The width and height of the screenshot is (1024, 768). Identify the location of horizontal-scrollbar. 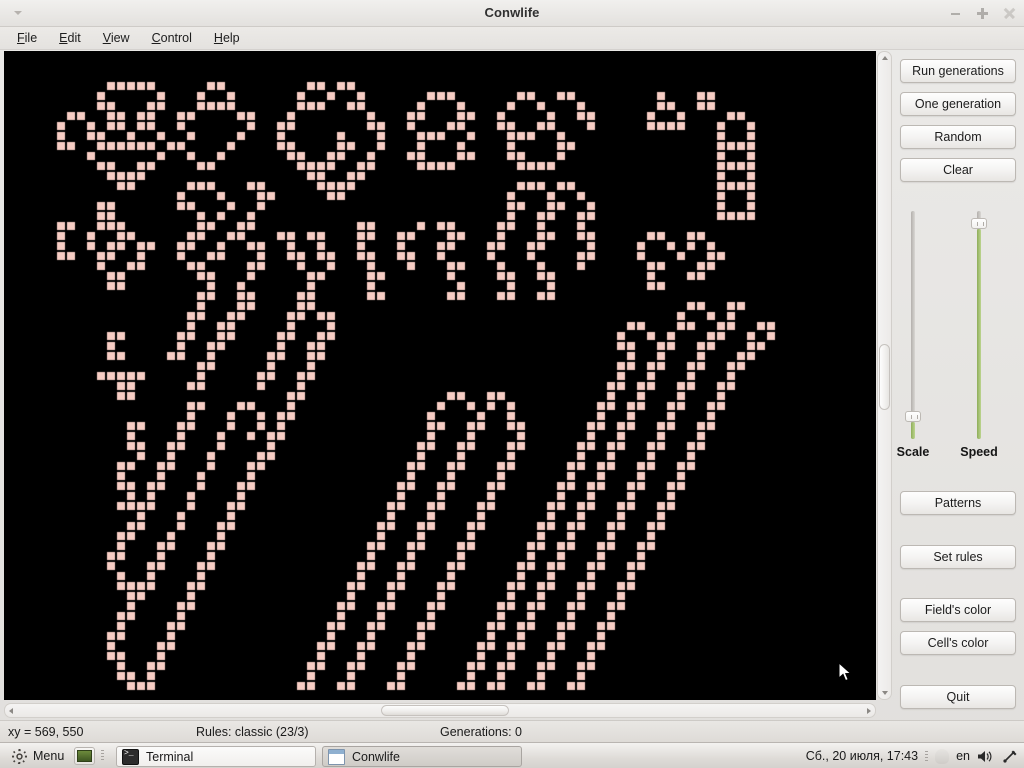
(440, 710).